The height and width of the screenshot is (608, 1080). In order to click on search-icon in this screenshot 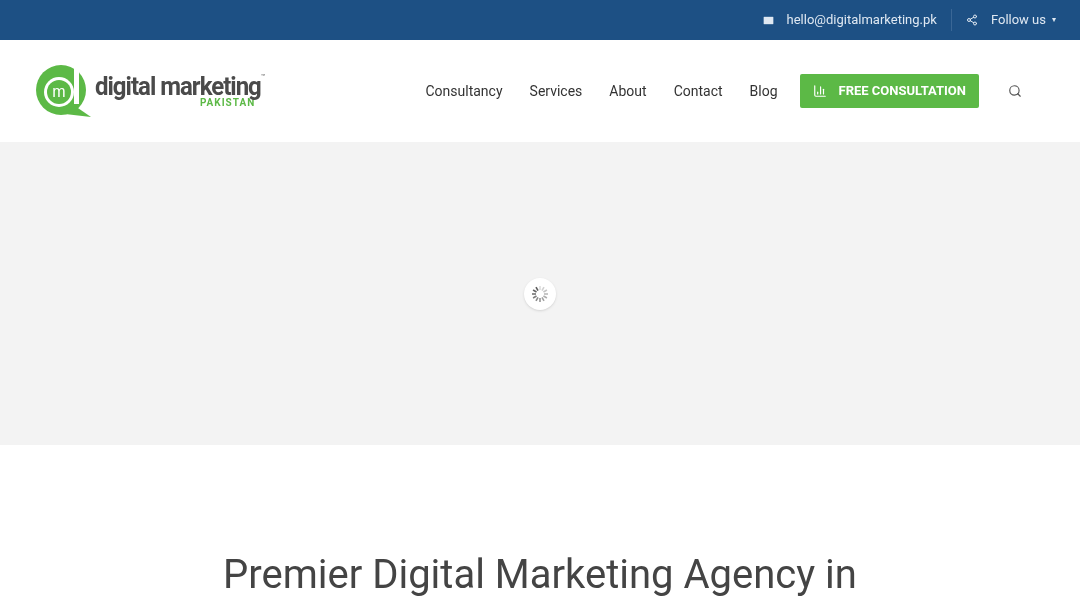, I will do `click(1015, 91)`.